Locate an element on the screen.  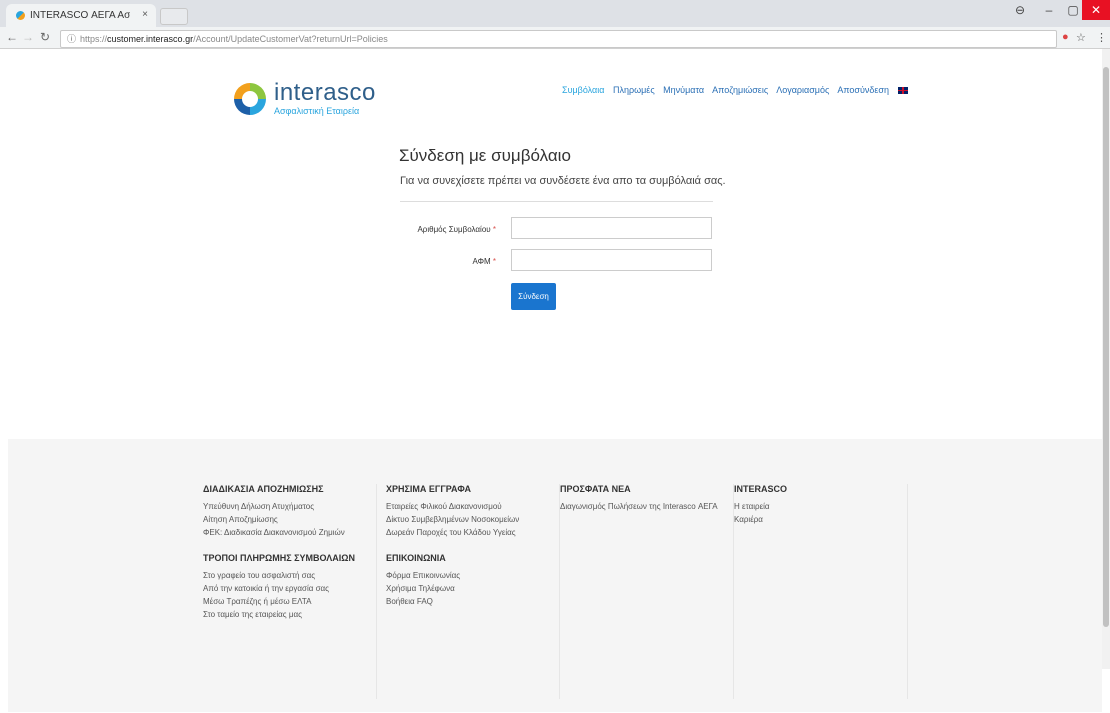
footer-link: Διαγωνισμός Πωλήσεων της Interasco ΑΕΓΑ is located at coordinates (646, 506).